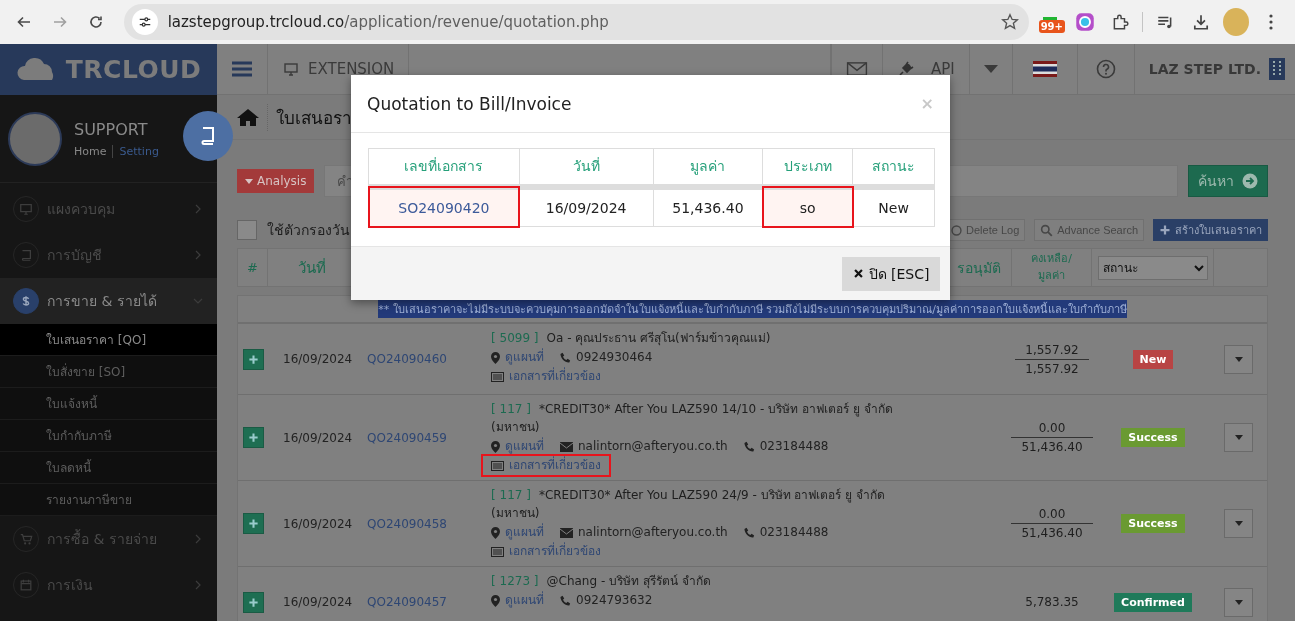 The image size is (1295, 621). I want to click on submenu-item: ใบกำกับภาษี, so click(108, 436).